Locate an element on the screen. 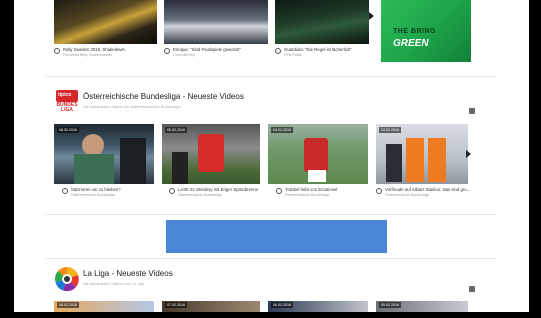 The image size is (541, 318). video-title: Trubbel hebt von Emotionel is located at coordinates (311, 189).